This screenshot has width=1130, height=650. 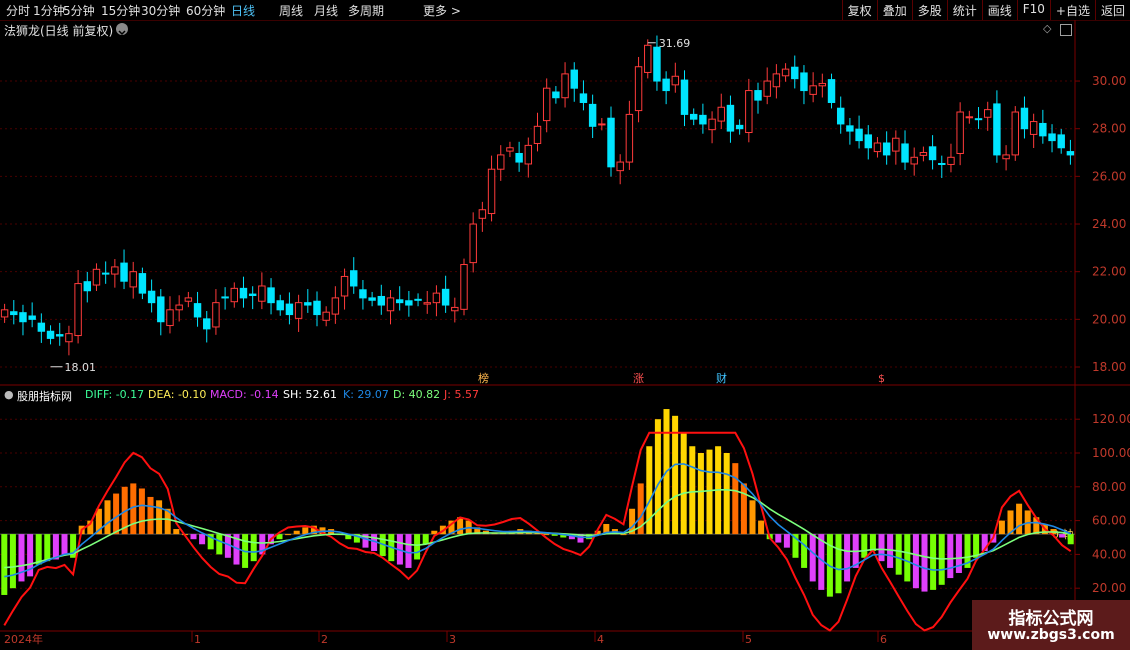 What do you see at coordinates (1109, 367) in the screenshot?
I see `price-tick-label: 18.00` at bounding box center [1109, 367].